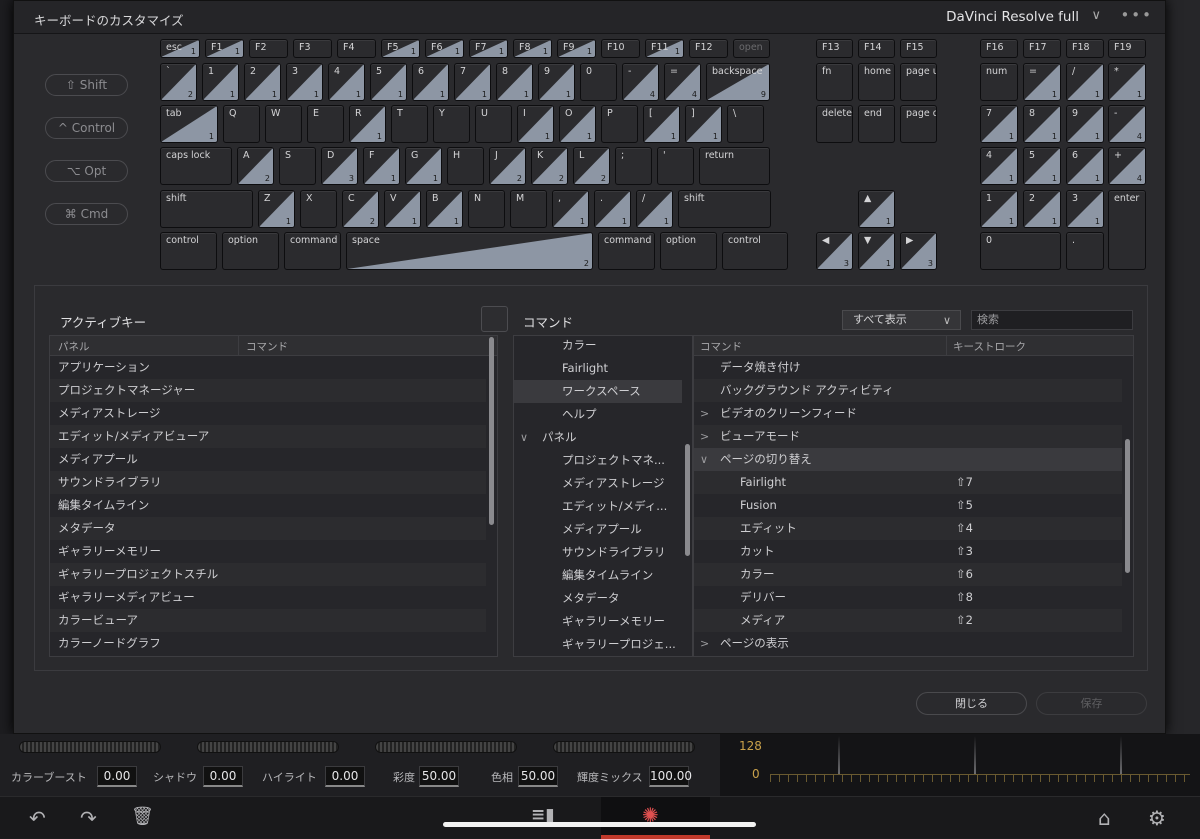  Describe the element at coordinates (528, 209) in the screenshot. I see `key-m: M` at that location.